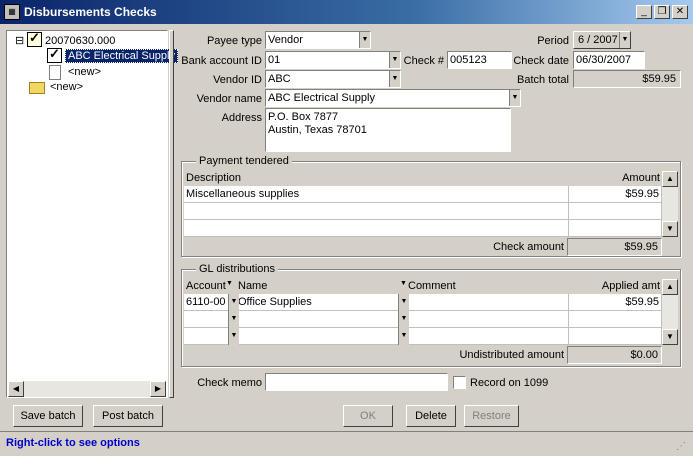 The width and height of the screenshot is (693, 456). What do you see at coordinates (87, 389) in the screenshot?
I see `tree-horizontal-scrollbar: ◀ ▶` at bounding box center [87, 389].